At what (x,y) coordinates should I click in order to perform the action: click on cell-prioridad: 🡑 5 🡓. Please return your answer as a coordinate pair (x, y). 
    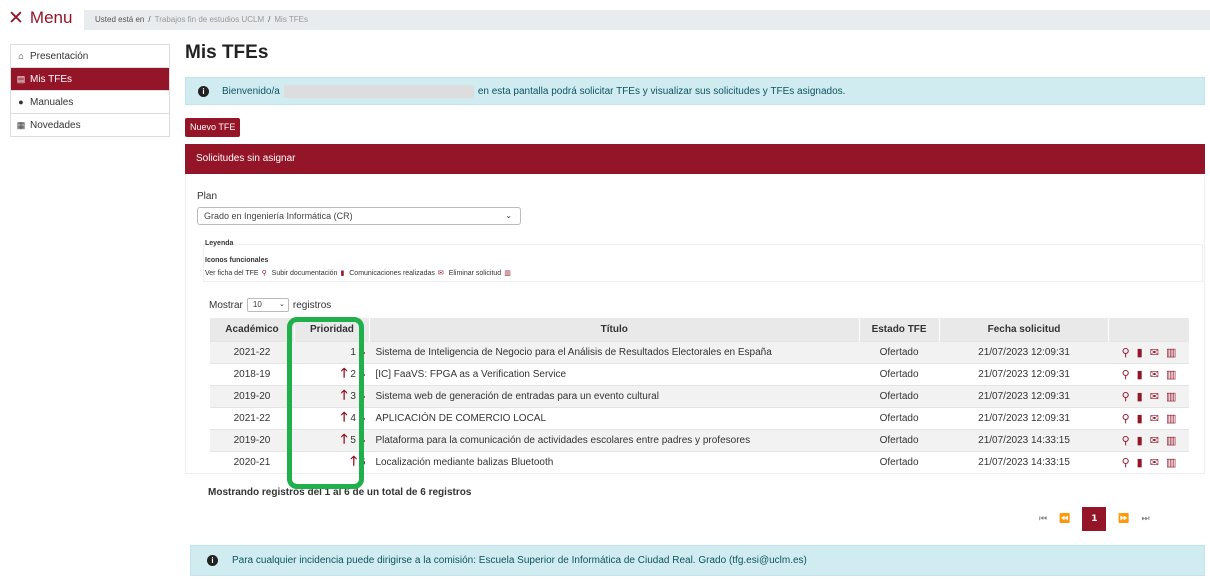
    Looking at the image, I should click on (332, 439).